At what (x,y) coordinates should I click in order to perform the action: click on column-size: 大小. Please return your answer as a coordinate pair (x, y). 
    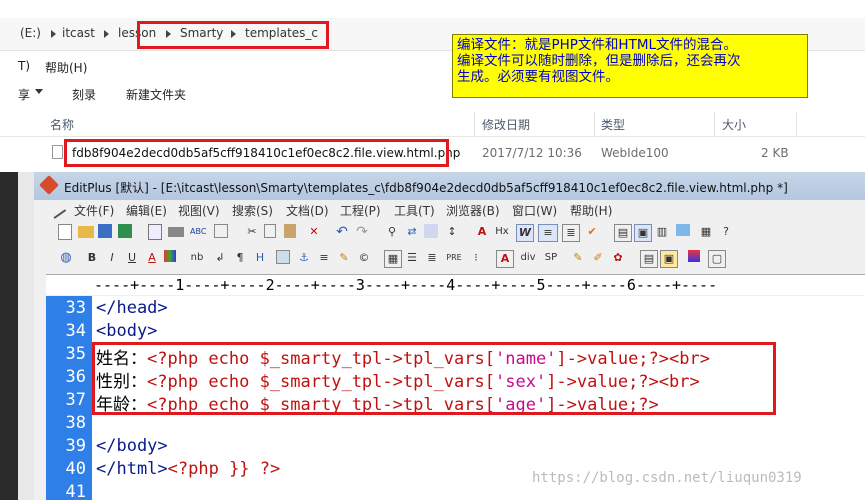
    Looking at the image, I should click on (734, 124).